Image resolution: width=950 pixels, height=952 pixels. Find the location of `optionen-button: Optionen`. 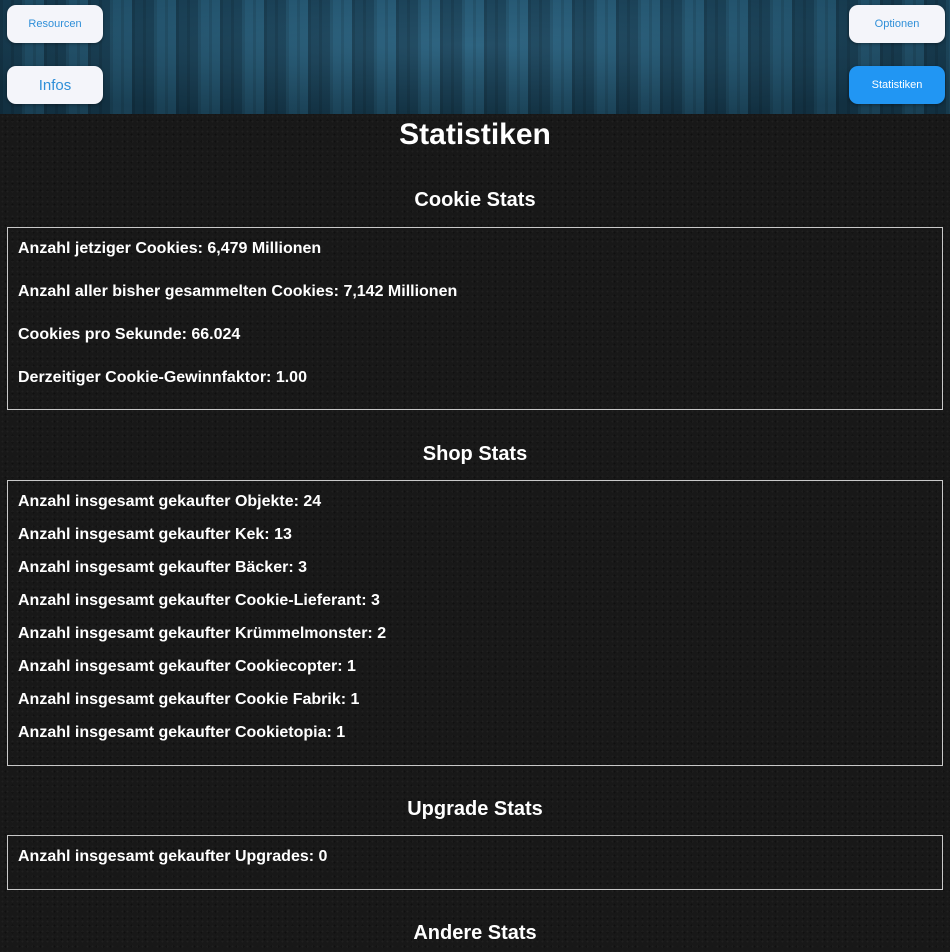

optionen-button: Optionen is located at coordinates (897, 24).